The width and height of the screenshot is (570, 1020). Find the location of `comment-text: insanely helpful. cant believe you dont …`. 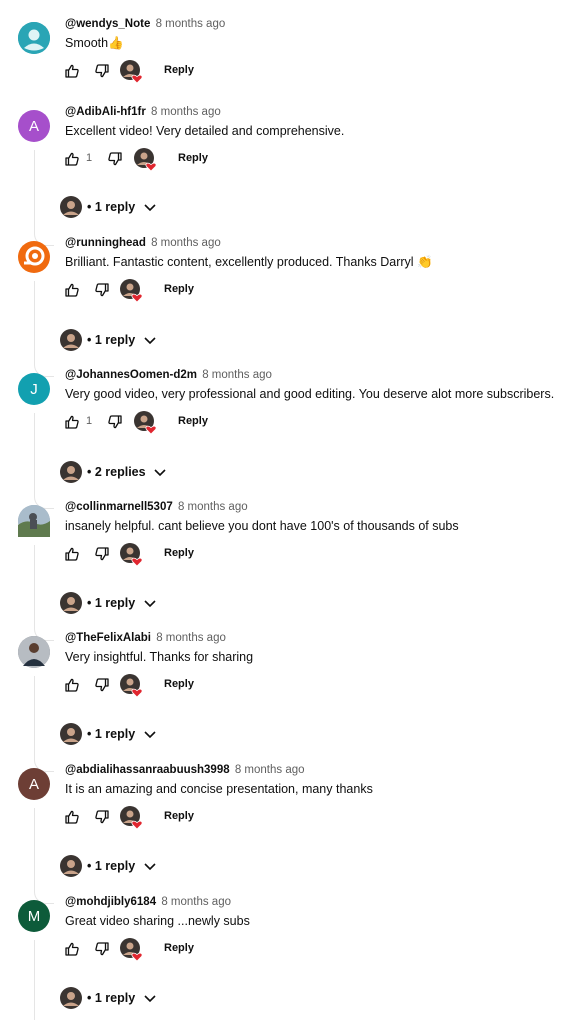

comment-text: insanely helpful. cant believe you dont … is located at coordinates (262, 526).